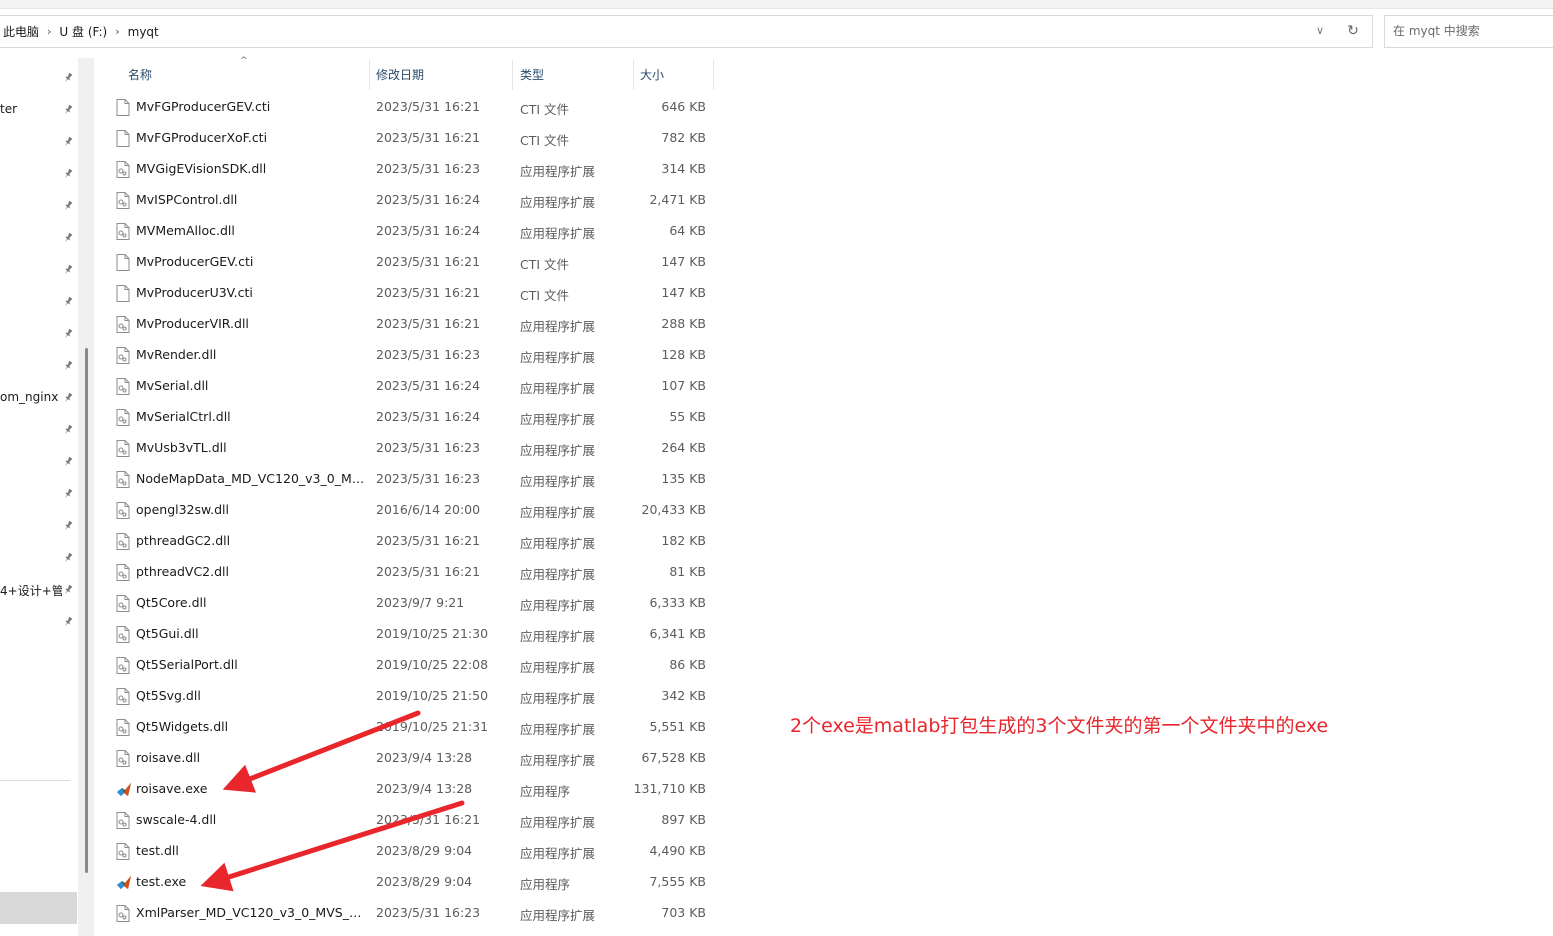 The width and height of the screenshot is (1553, 936). I want to click on sort-ascending-icon: ^, so click(244, 61).